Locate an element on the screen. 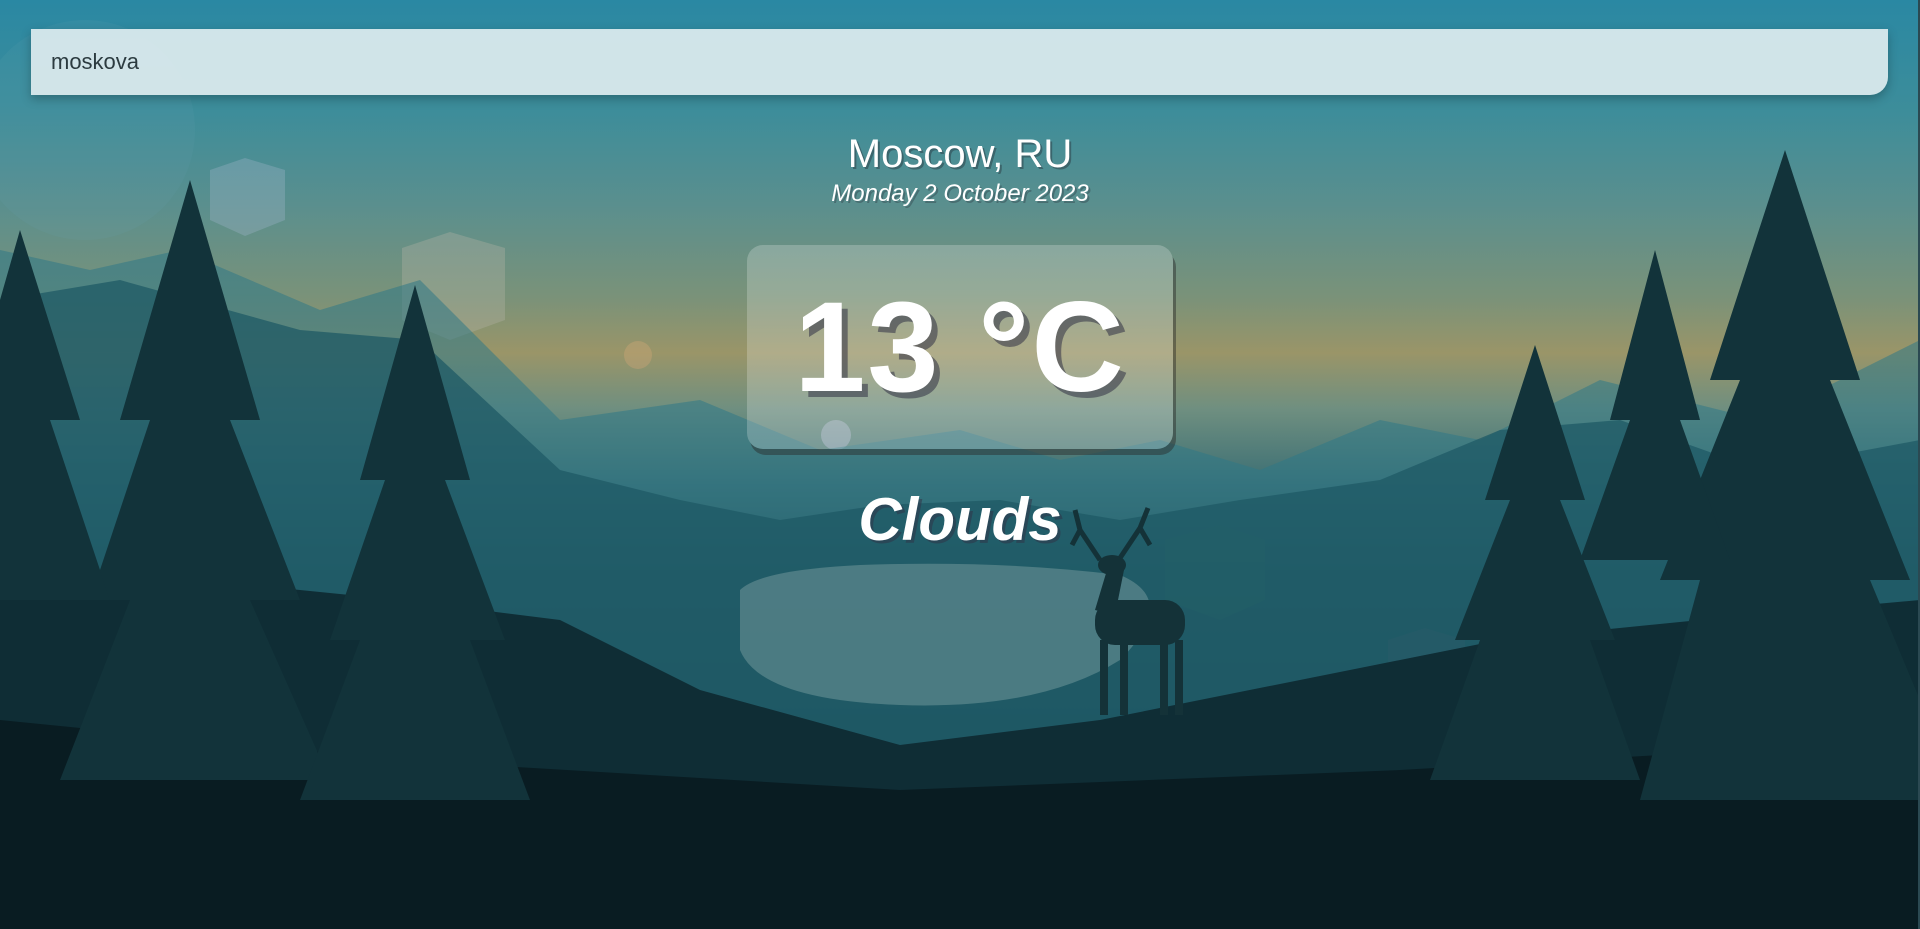  temperature-value: 13 °C is located at coordinates (960, 347).